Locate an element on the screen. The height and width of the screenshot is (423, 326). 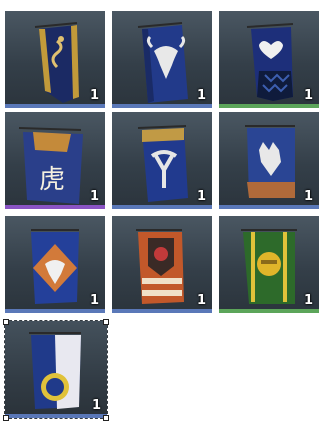
banner-slot-9: 1 is located at coordinates (269, 264).